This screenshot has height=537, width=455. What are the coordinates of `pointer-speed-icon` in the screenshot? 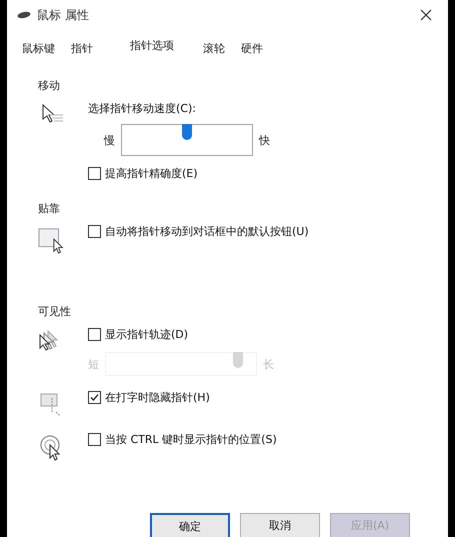 It's located at (52, 114).